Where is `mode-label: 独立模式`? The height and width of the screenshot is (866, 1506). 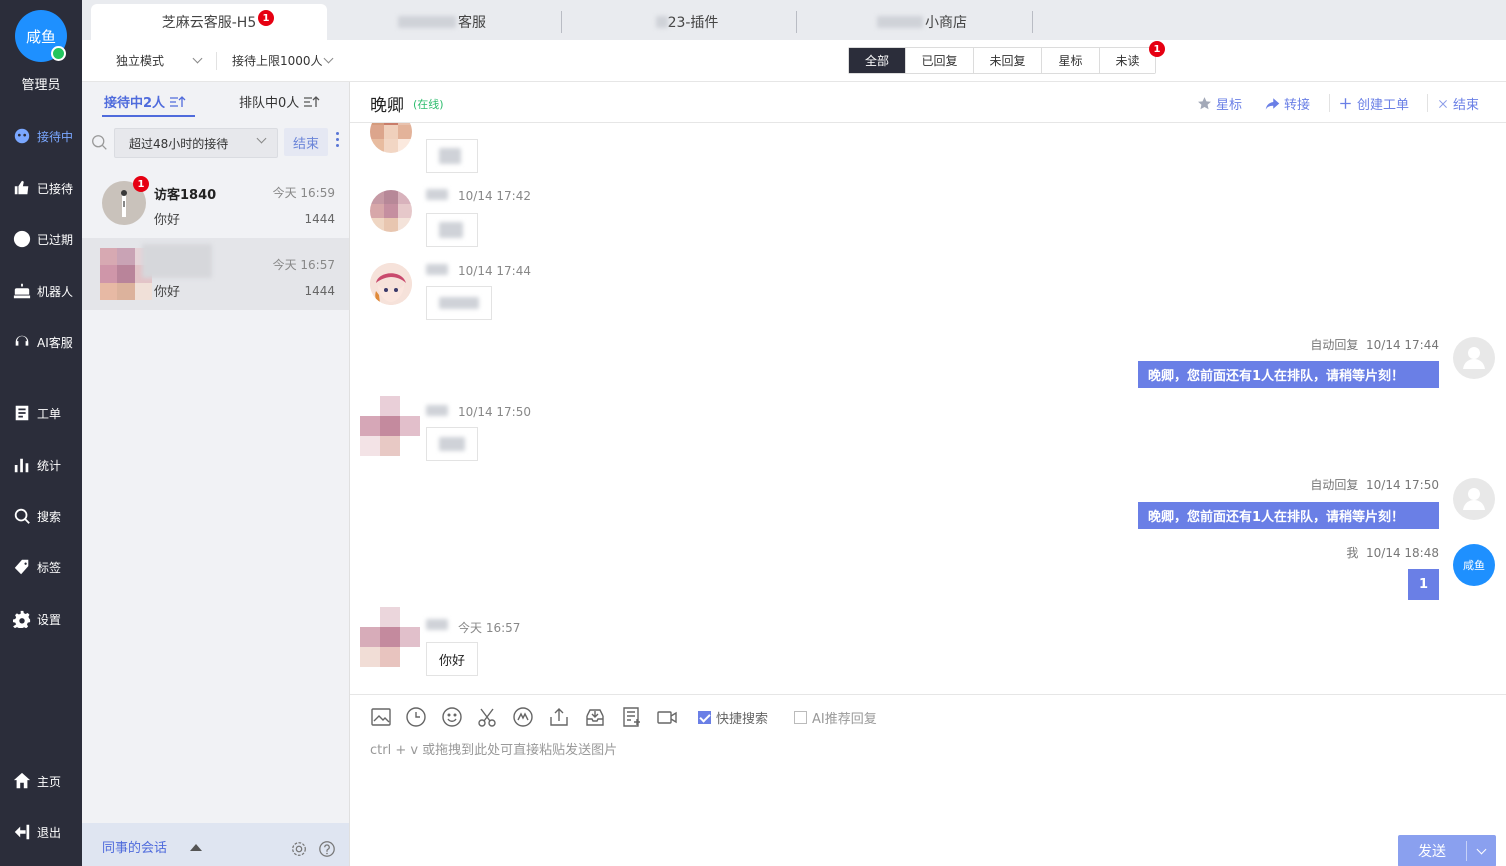 mode-label: 独立模式 is located at coordinates (140, 61).